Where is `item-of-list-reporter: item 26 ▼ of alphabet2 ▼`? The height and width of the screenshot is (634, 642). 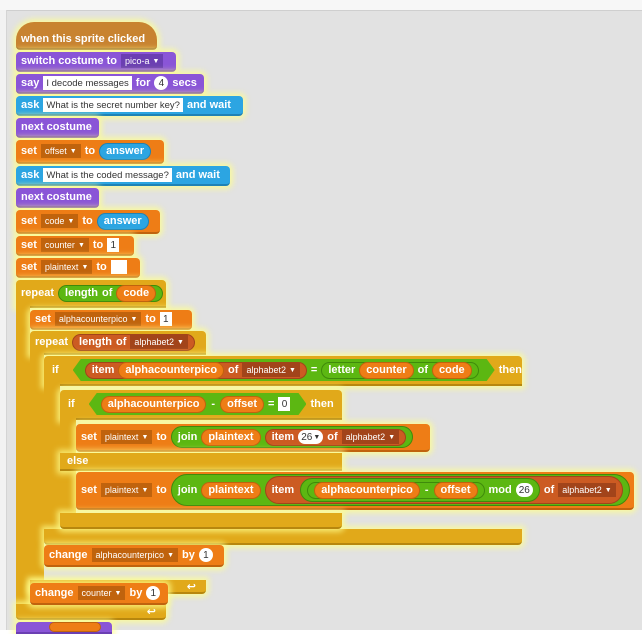
item-of-list-reporter: item 26 ▼ of alphabet2 ▼ is located at coordinates (335, 437).